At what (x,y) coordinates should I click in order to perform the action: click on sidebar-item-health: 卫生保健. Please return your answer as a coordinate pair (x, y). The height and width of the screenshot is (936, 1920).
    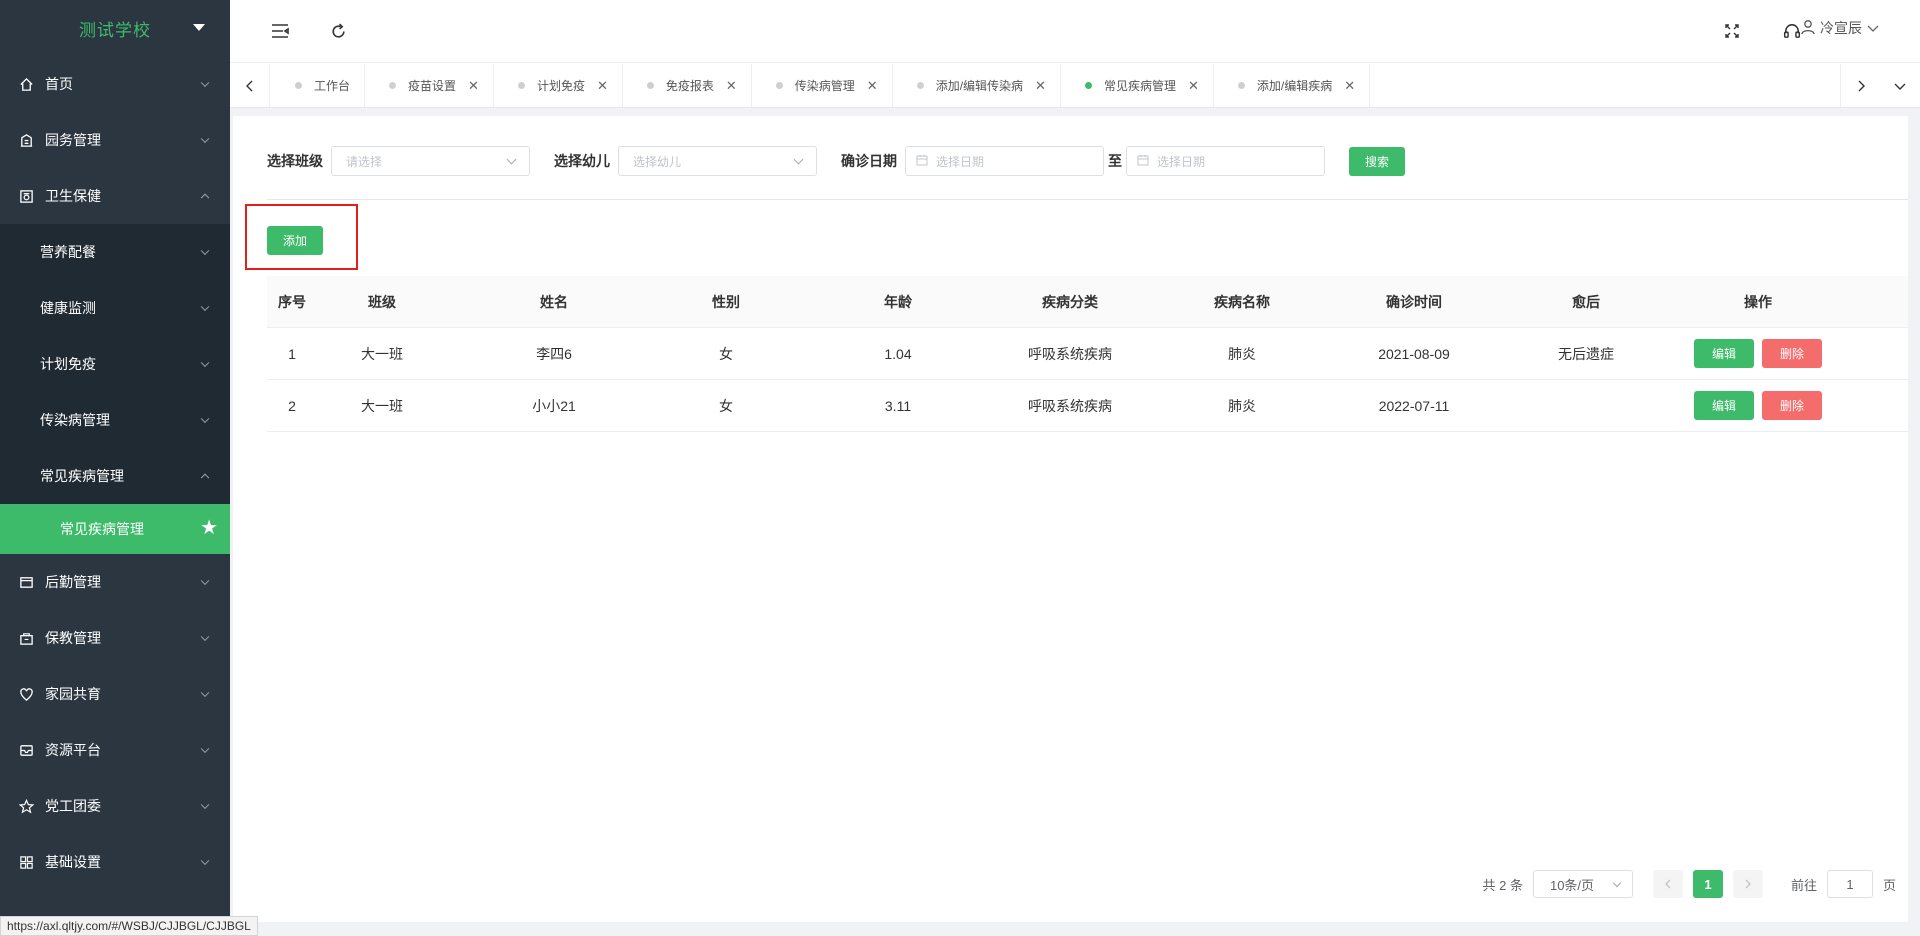
    Looking at the image, I should click on (115, 196).